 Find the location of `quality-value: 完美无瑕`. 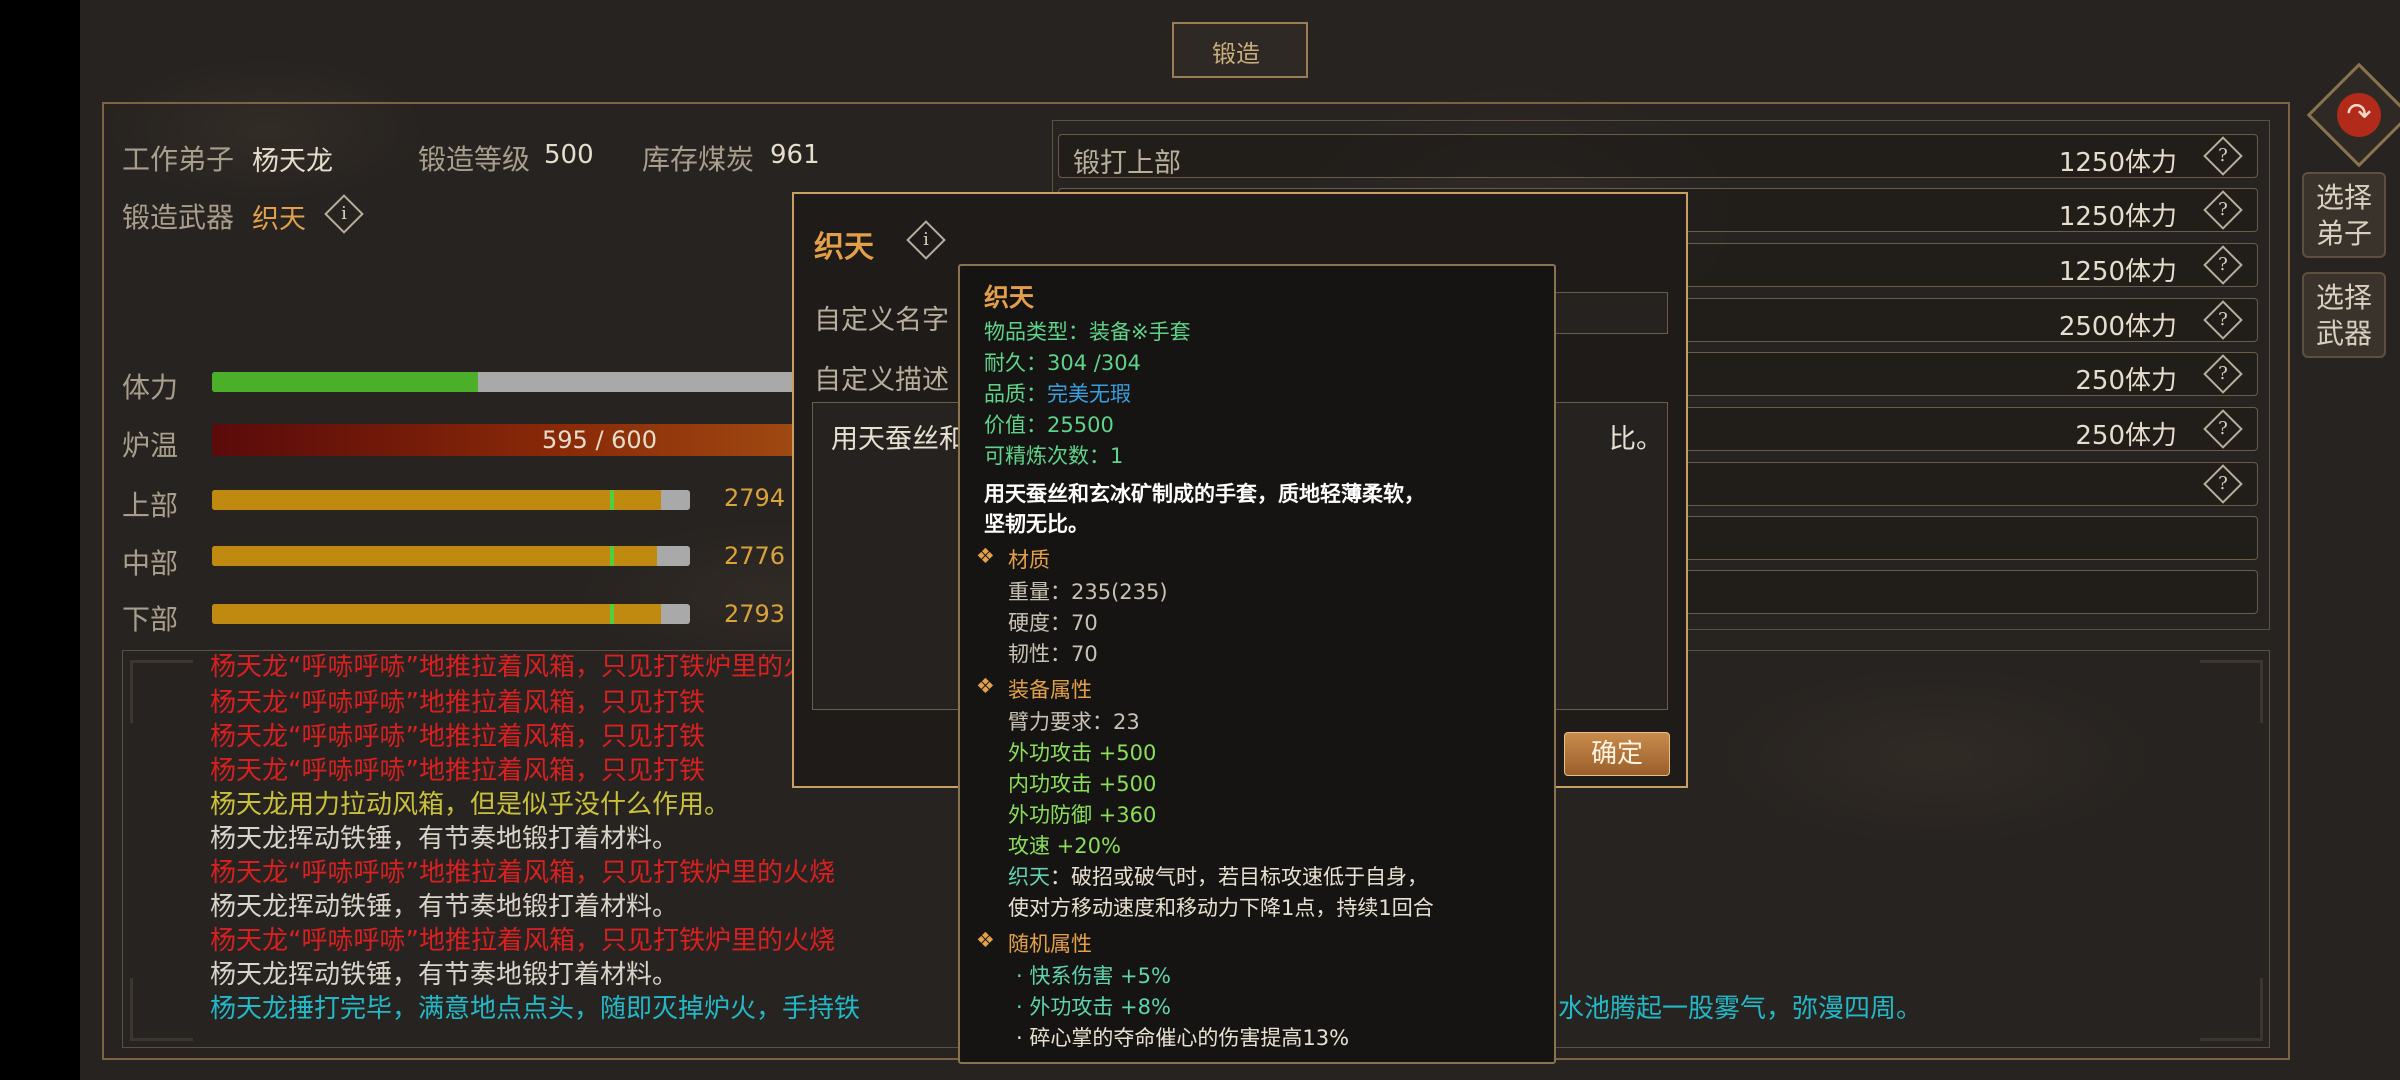

quality-value: 完美无瑕 is located at coordinates (1089, 394).